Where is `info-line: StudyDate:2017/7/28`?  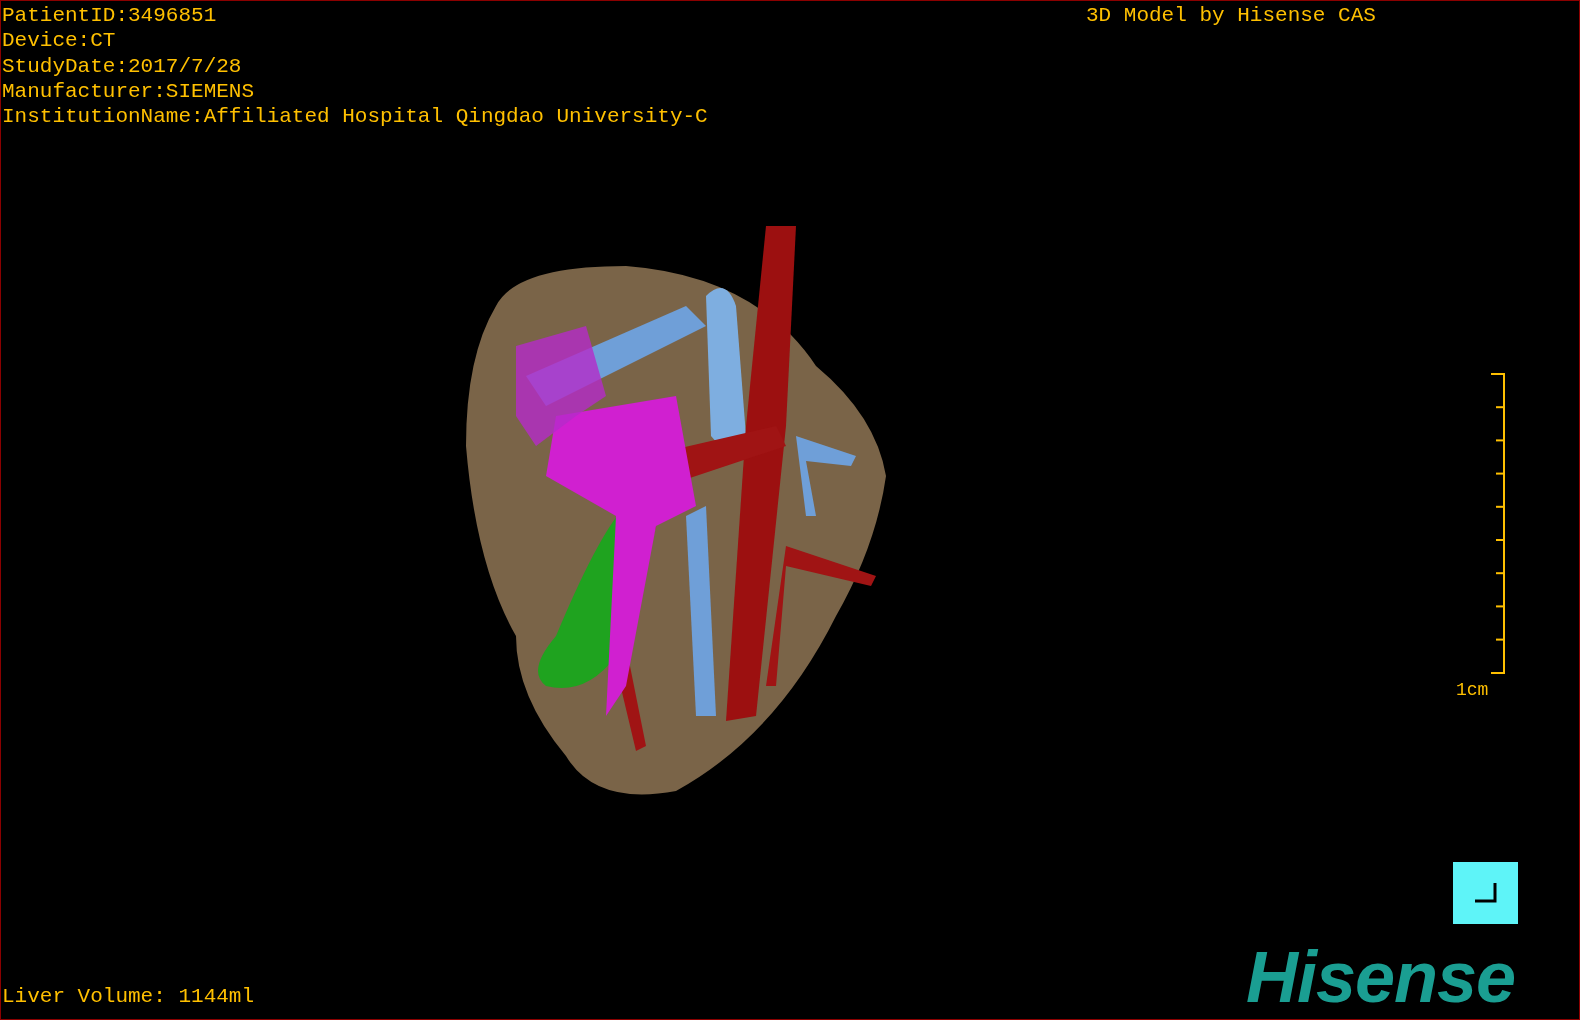 info-line: StudyDate:2017/7/28 is located at coordinates (122, 66).